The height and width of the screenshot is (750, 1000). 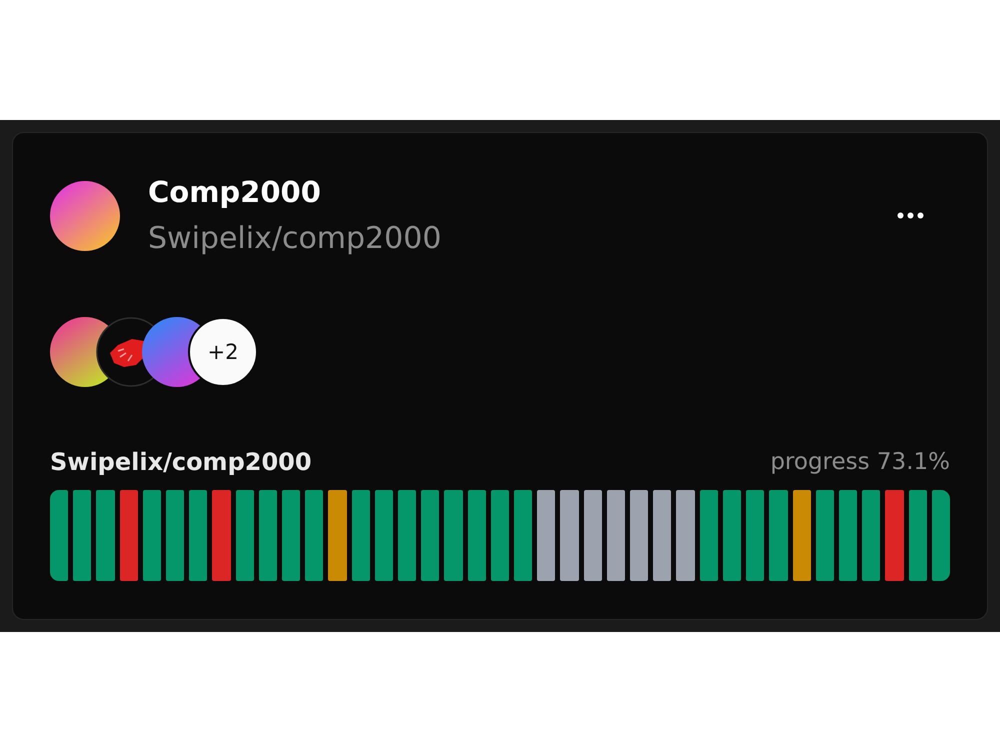 I want to click on more-members-count: +2, so click(x=223, y=352).